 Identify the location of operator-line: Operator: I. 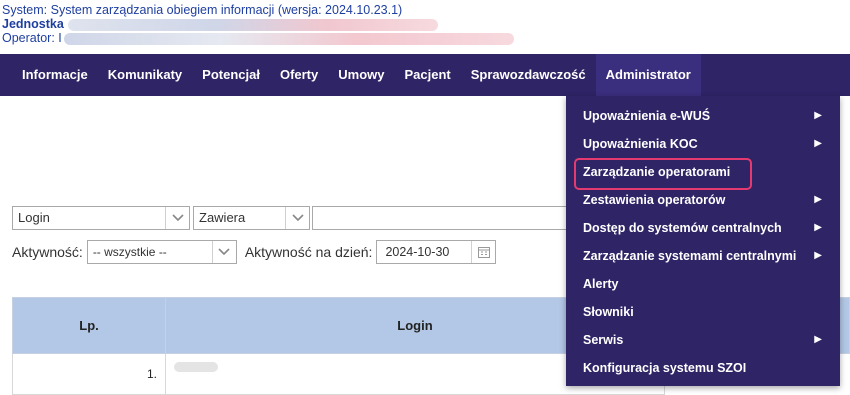
(258, 38).